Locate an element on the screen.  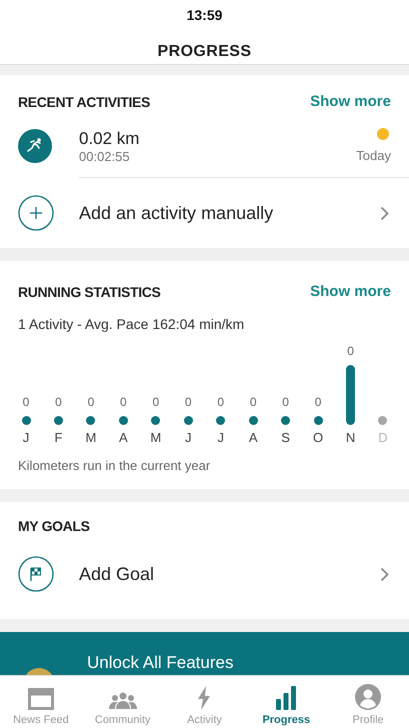
unlock-banner: Unlock All Features is located at coordinates (204, 653).